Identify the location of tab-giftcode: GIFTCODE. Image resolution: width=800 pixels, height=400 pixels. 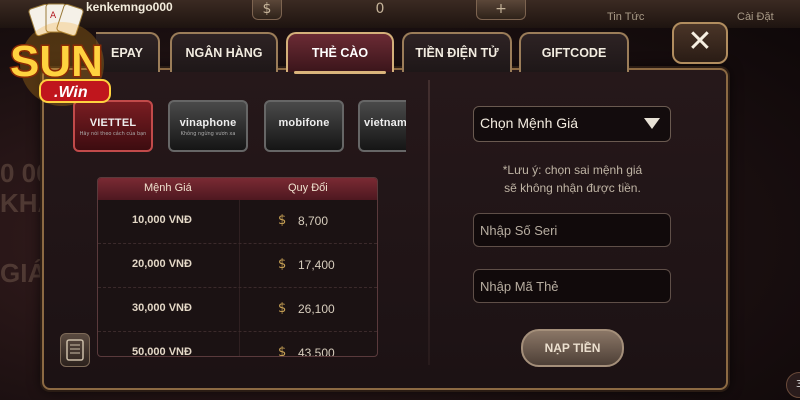
(574, 52).